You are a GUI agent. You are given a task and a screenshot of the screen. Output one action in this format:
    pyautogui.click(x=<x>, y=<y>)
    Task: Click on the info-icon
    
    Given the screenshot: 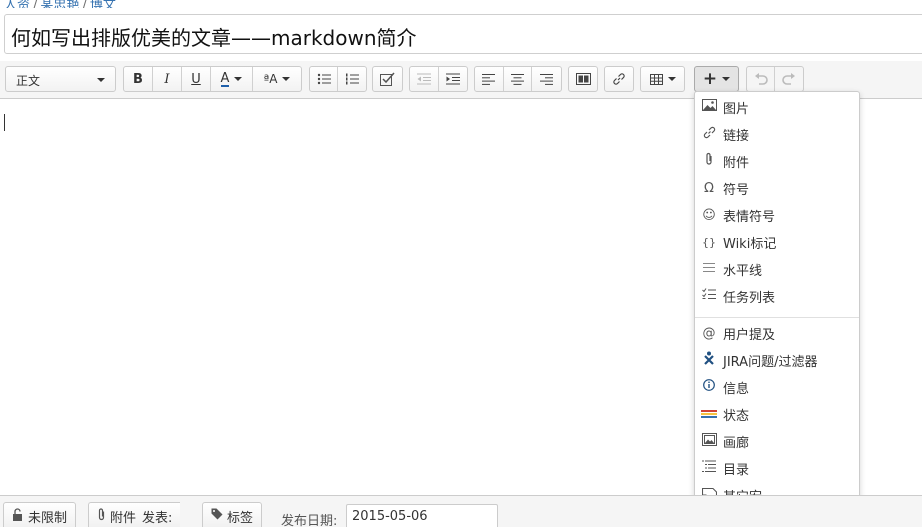 What is the action you would take?
    pyautogui.click(x=709, y=387)
    